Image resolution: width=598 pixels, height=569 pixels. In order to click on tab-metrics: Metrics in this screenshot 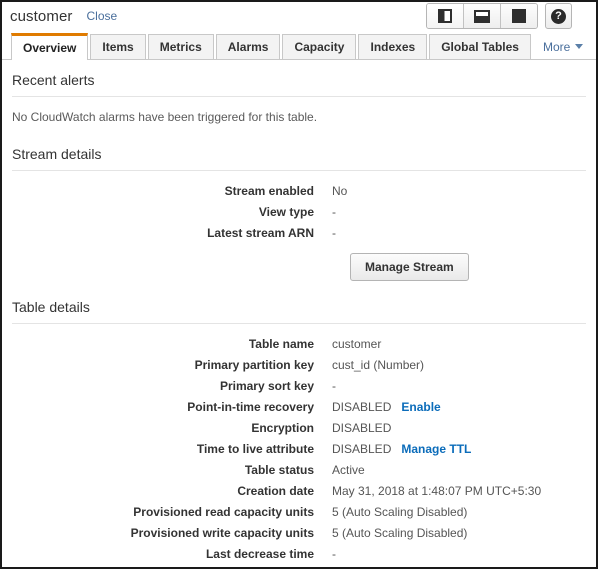, I will do `click(180, 46)`.